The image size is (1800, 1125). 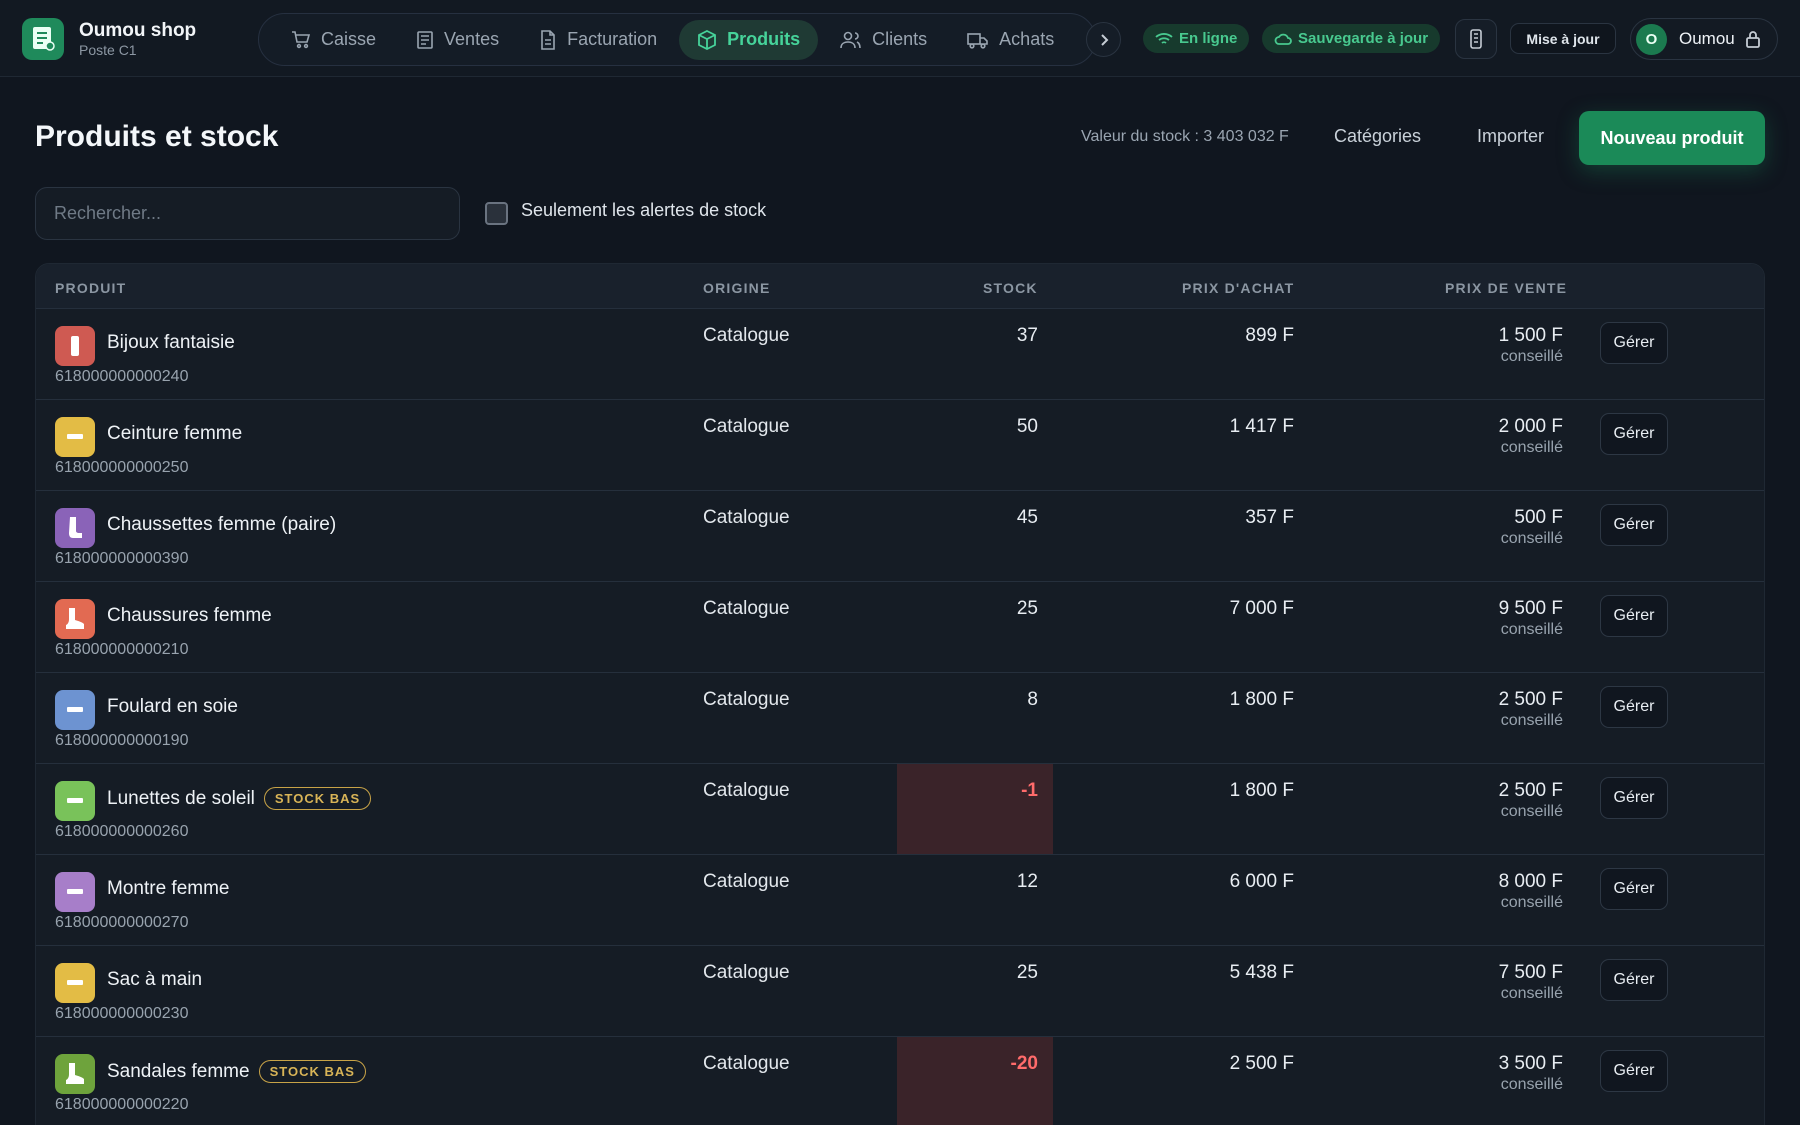 What do you see at coordinates (154, 980) in the screenshot?
I see `product-name-cell: Sac à main` at bounding box center [154, 980].